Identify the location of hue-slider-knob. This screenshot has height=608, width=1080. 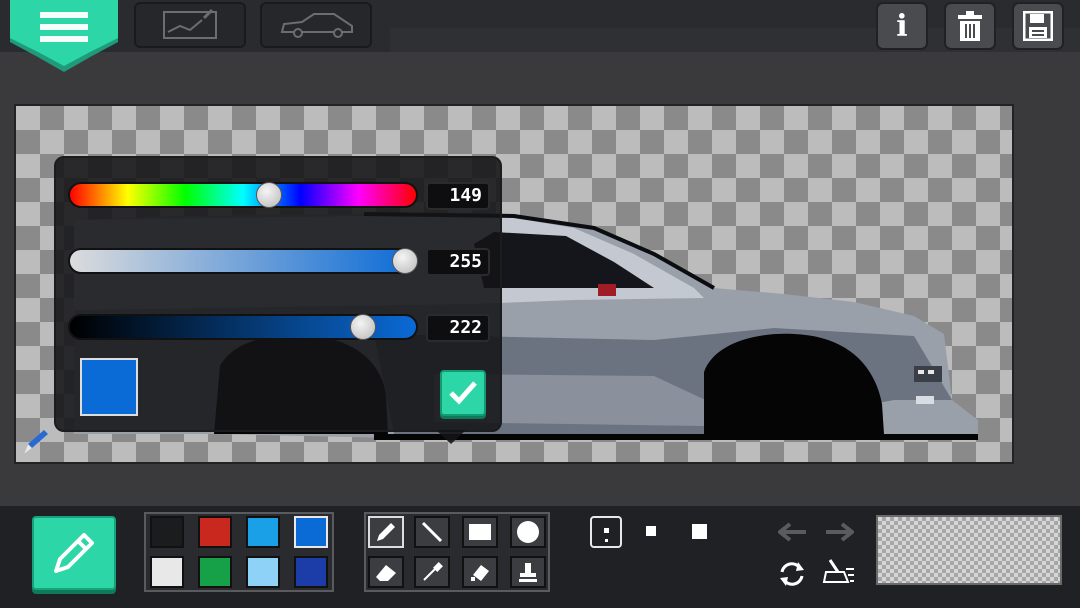
(268, 195).